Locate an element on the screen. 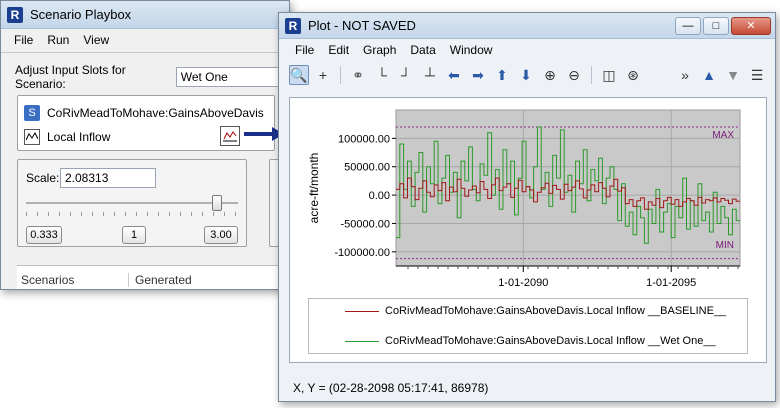  slot-row: S CoRivMeadToMohave:GainsAboveDavis is located at coordinates (144, 113).